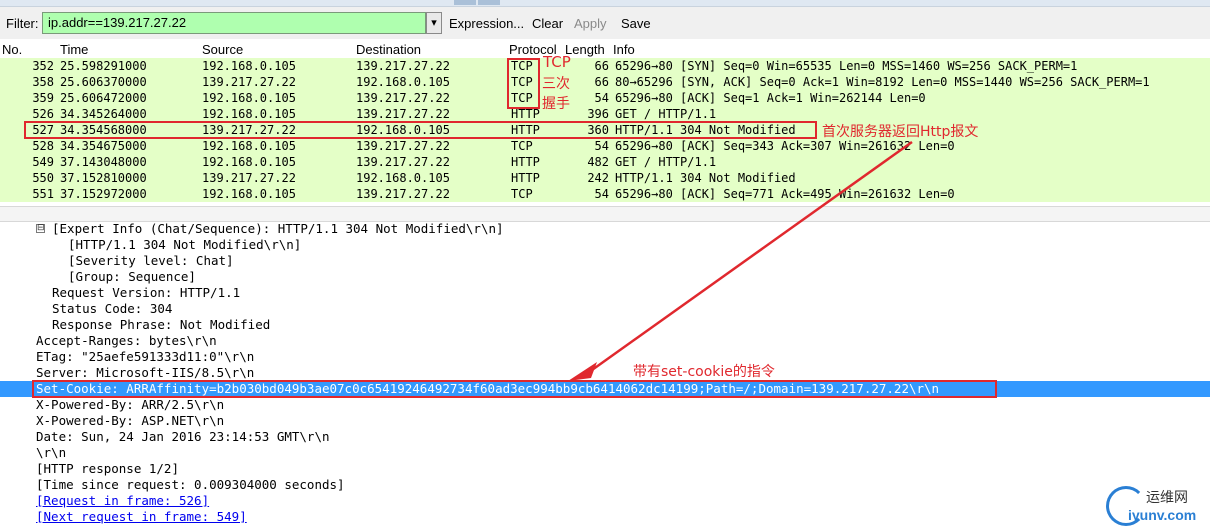 This screenshot has height=530, width=1210. Describe the element at coordinates (1162, 515) in the screenshot. I see `watermark-en-text: iyunv.com` at that location.